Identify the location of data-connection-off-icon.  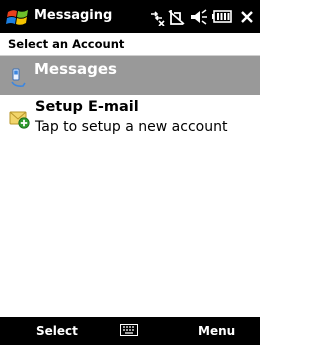
(157, 17).